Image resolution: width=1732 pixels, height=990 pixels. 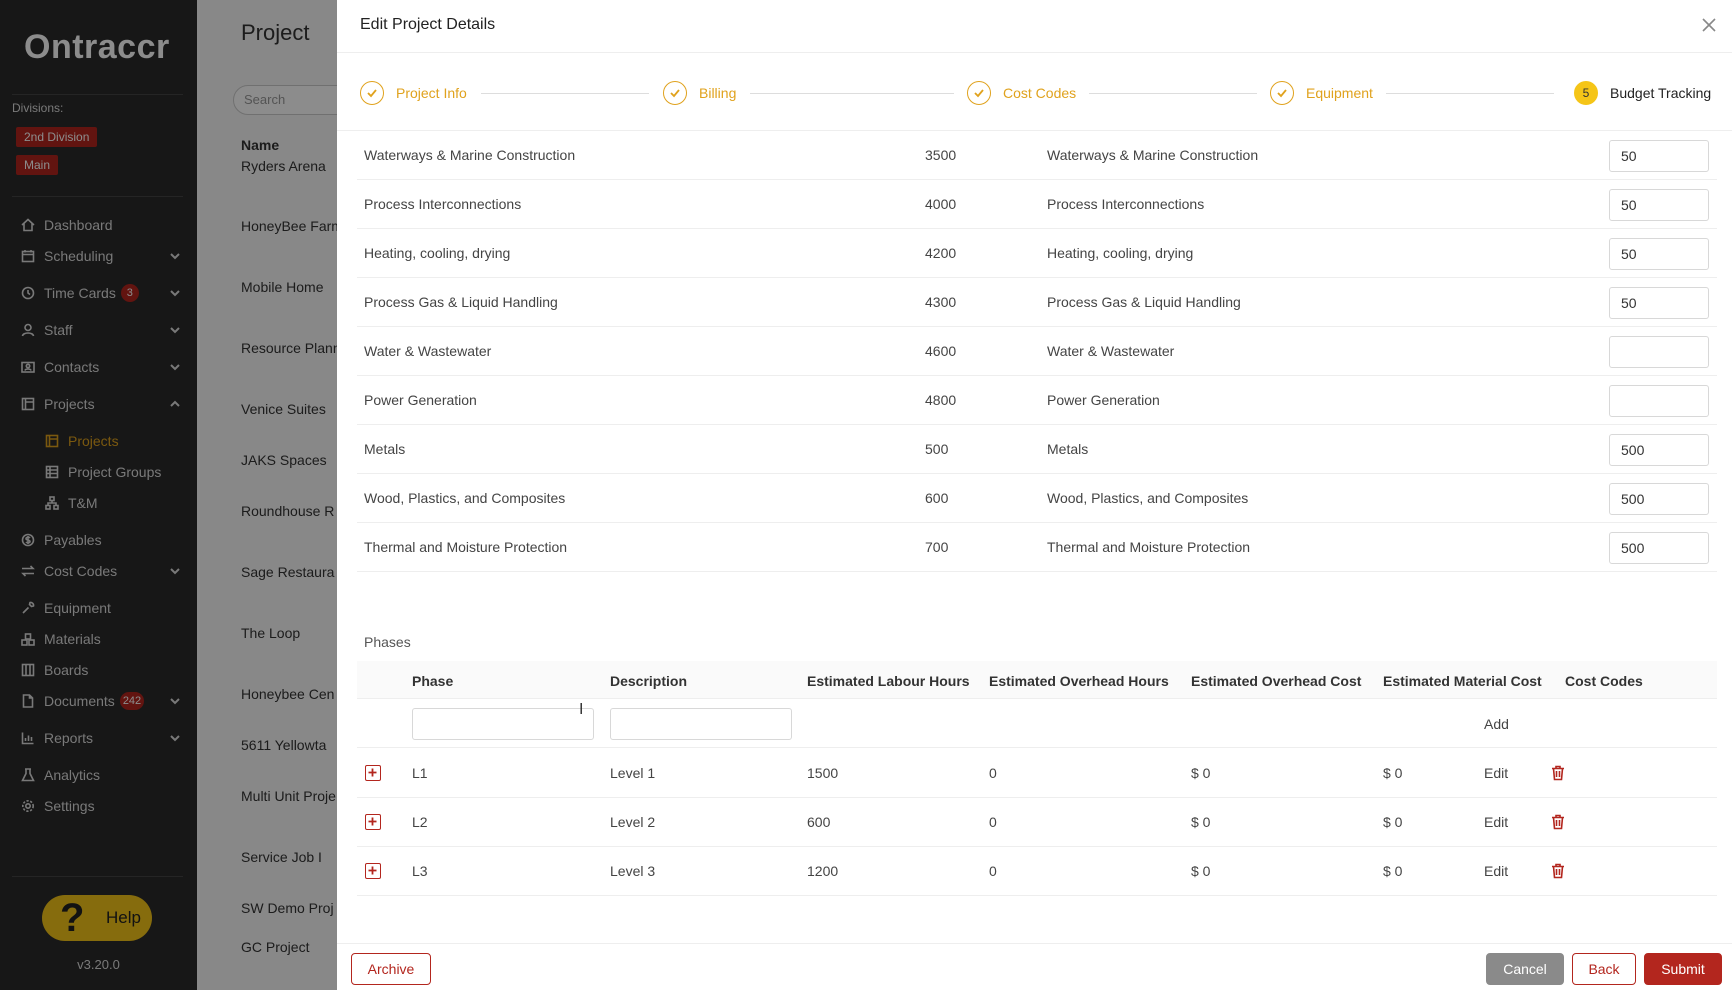 I want to click on labour-hours: 1500, so click(x=823, y=773).